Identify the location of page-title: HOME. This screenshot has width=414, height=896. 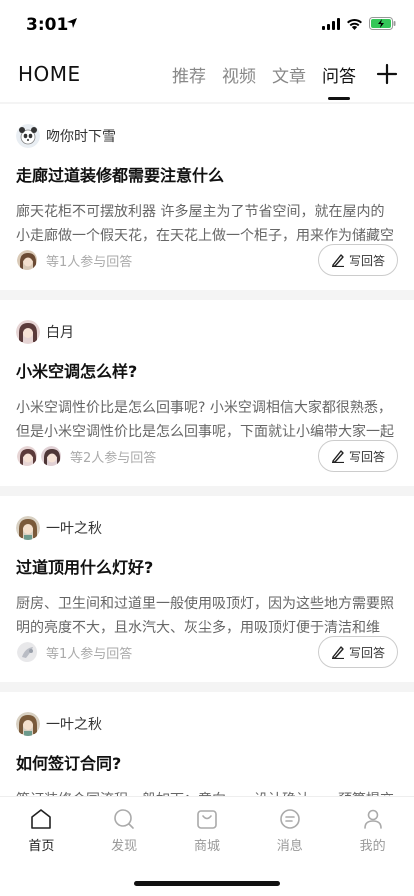
(49, 74).